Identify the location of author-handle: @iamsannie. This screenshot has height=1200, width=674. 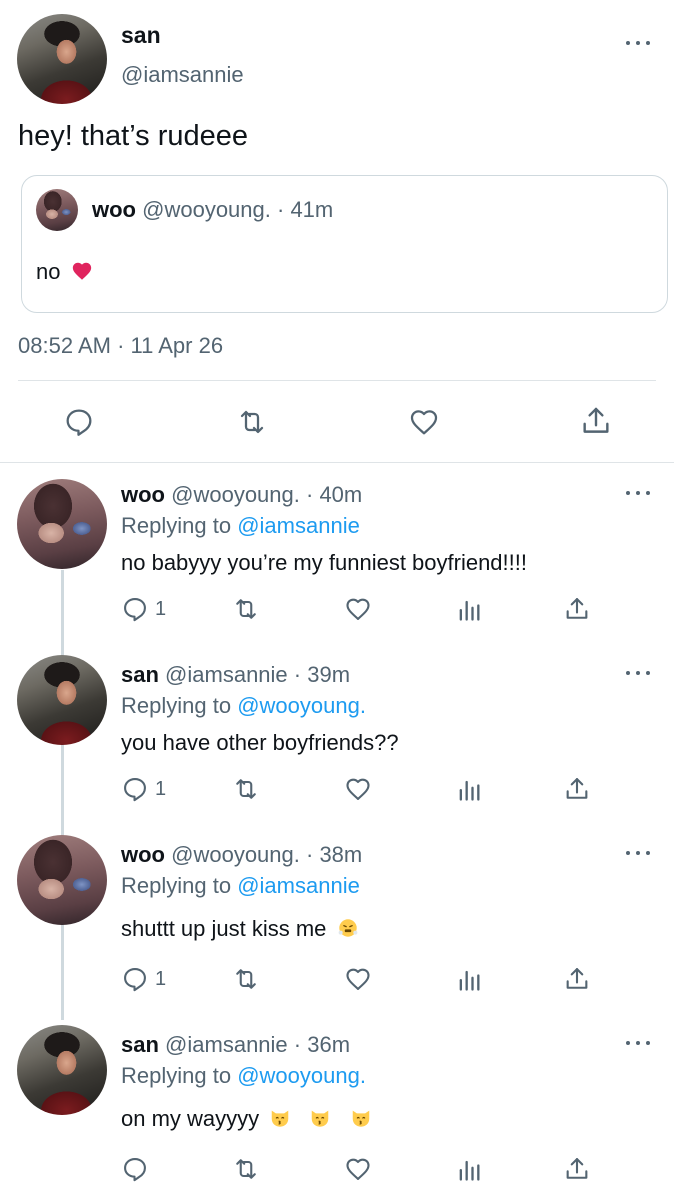
(182, 75).